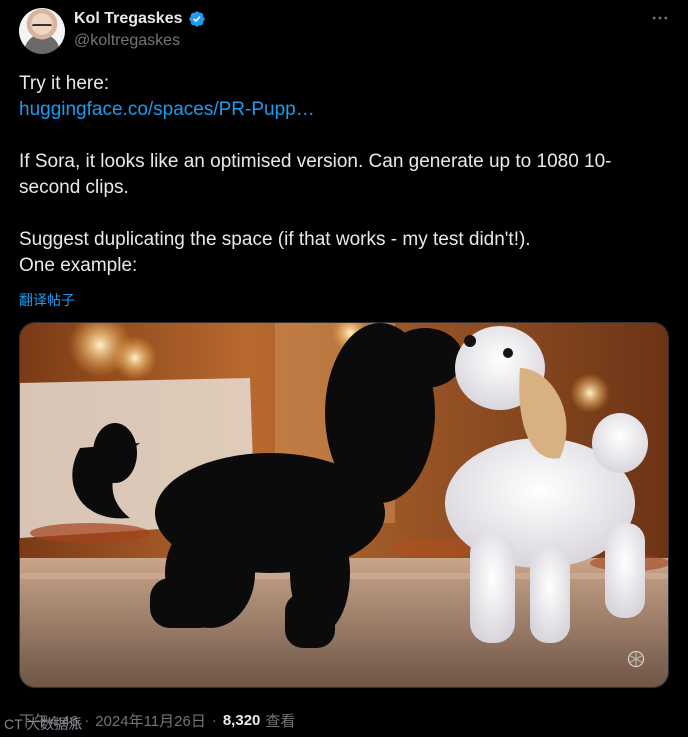 The image size is (688, 737). I want to click on avatar, so click(42, 31).